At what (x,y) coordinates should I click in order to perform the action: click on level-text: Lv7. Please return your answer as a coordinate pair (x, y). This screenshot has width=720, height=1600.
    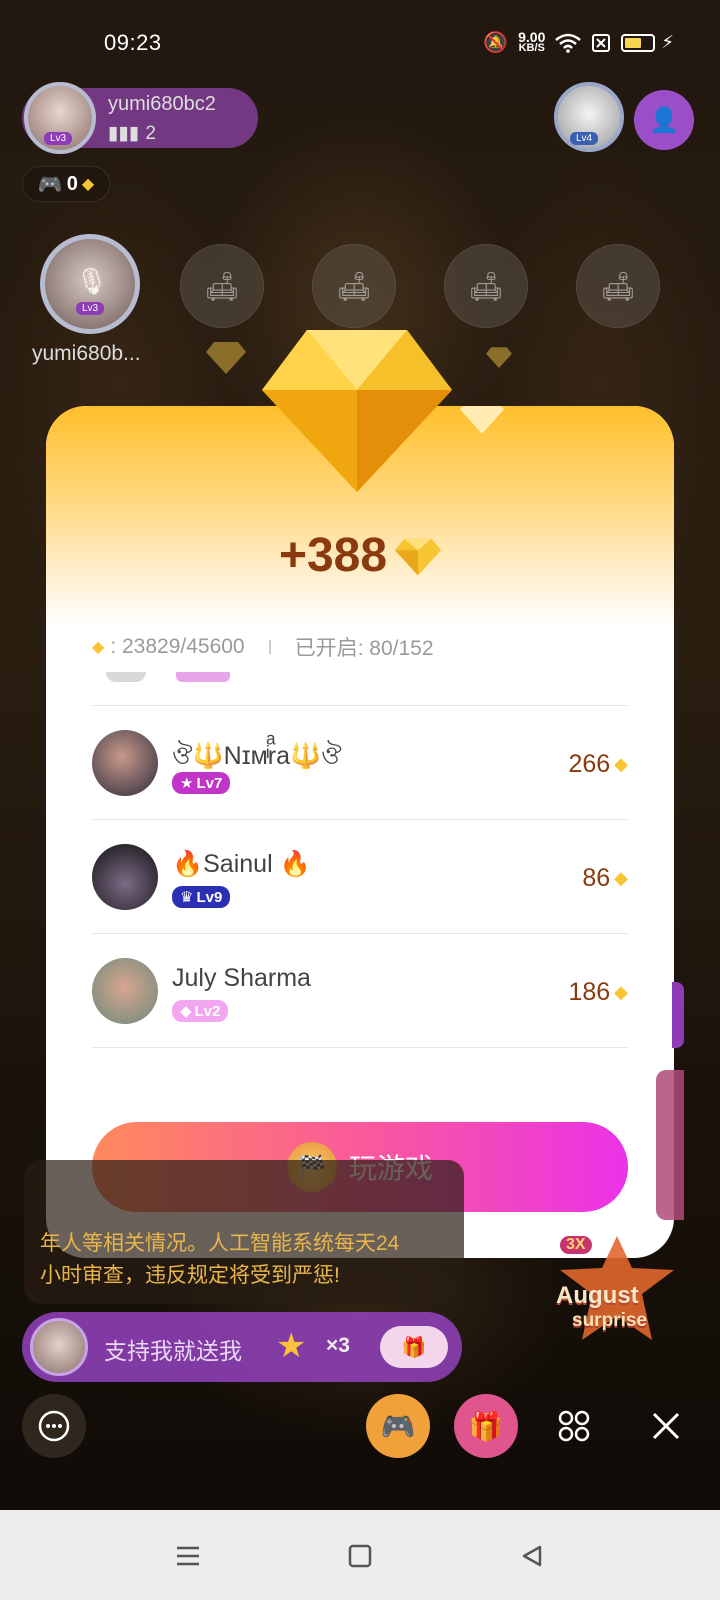
    Looking at the image, I should click on (209, 783).